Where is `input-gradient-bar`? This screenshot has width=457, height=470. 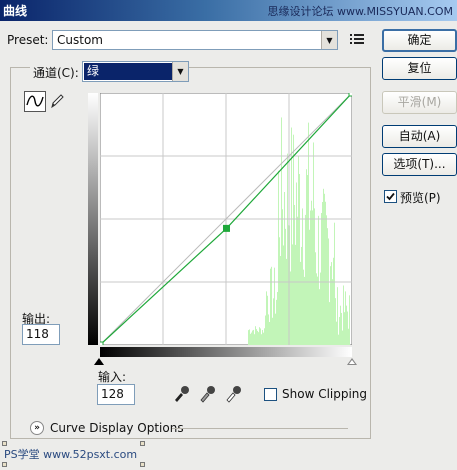
input-gradient-bar is located at coordinates (226, 352).